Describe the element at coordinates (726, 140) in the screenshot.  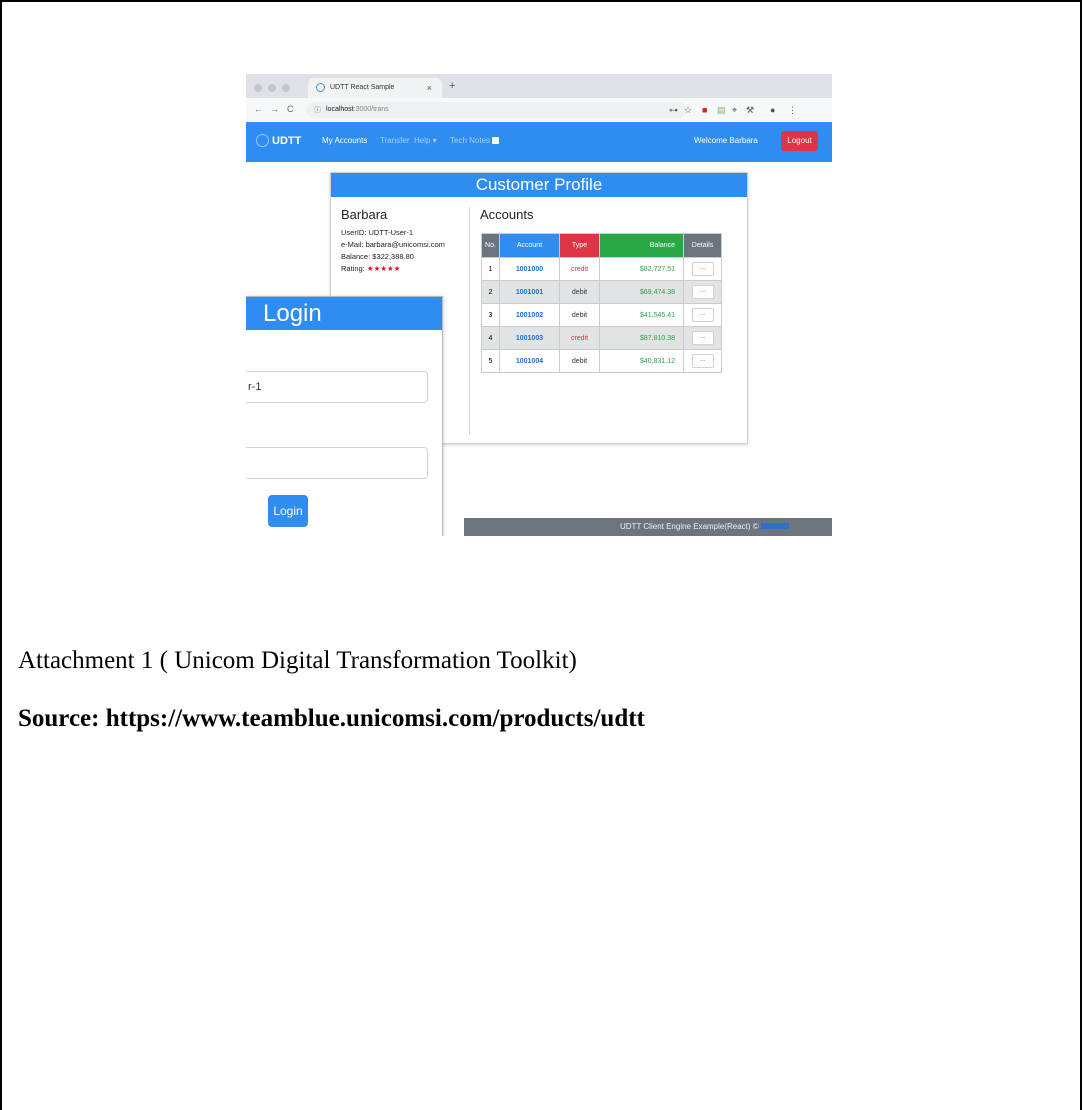
I see `welcome-text: Welcome Barbara` at that location.